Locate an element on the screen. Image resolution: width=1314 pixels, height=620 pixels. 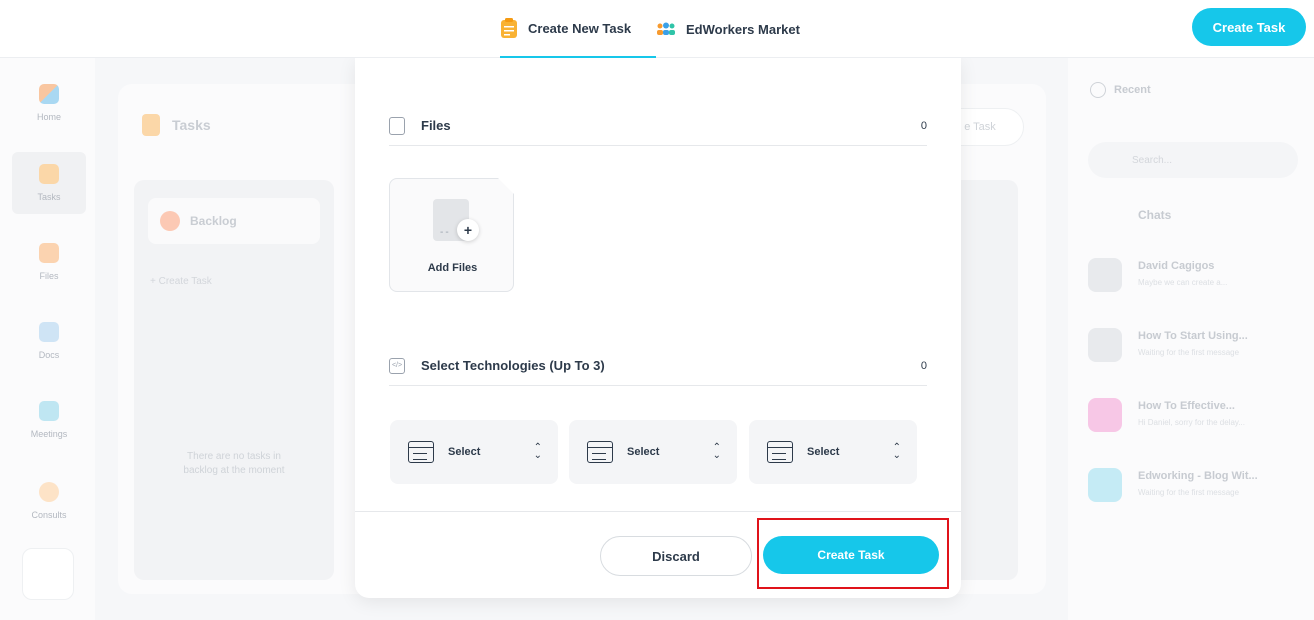
technologies-count: 0 is located at coordinates (923, 365).